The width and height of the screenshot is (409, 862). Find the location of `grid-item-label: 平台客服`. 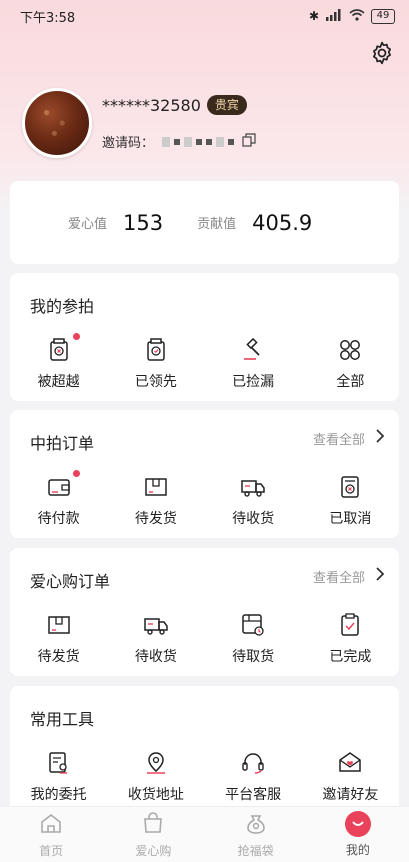

grid-item-label: 平台客服 is located at coordinates (253, 795).